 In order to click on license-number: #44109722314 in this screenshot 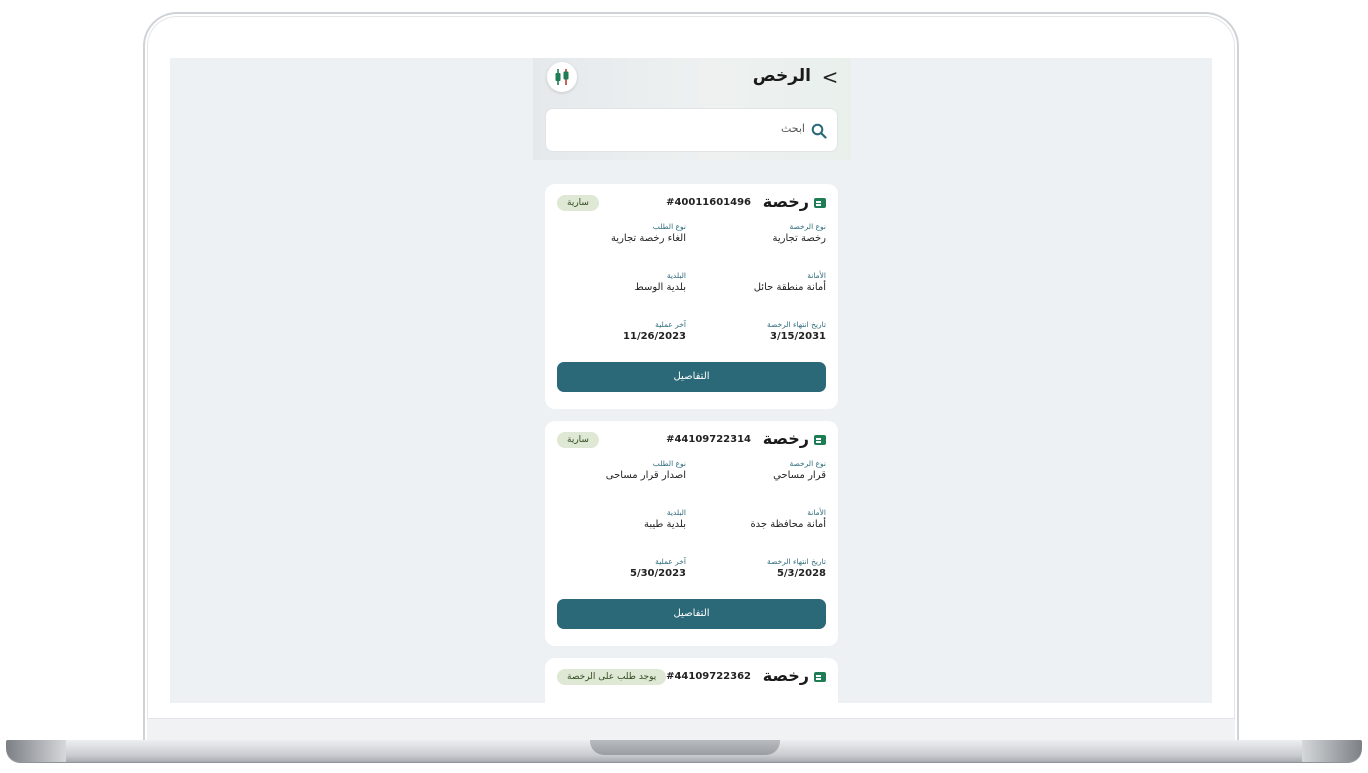, I will do `click(708, 439)`.